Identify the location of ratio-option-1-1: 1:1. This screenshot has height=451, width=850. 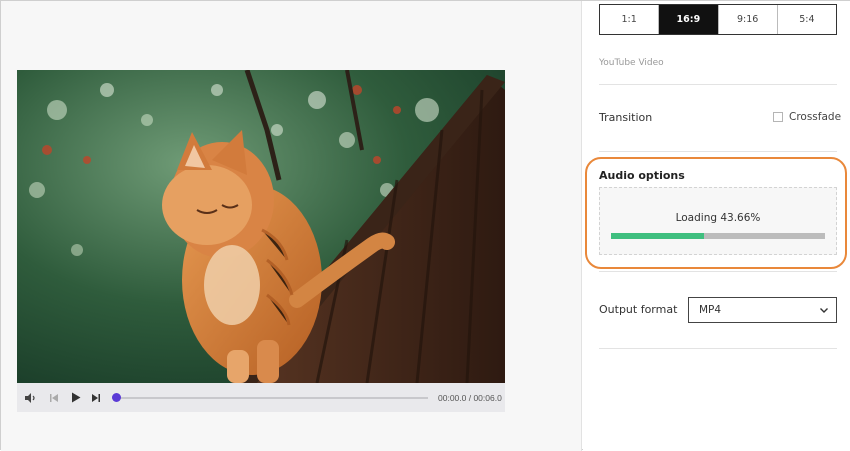
(630, 19).